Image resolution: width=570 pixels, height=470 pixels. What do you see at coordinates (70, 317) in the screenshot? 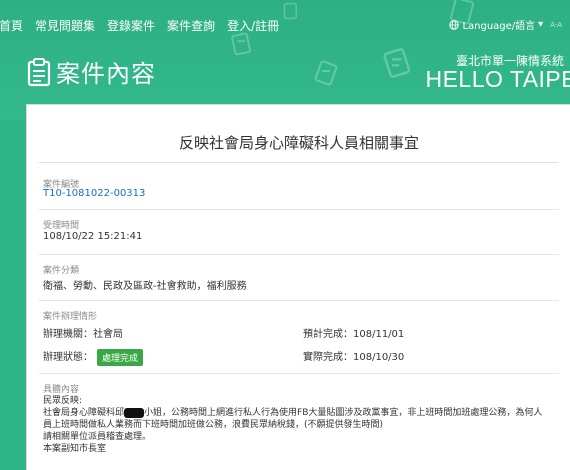
I see `handling-label: 案件辦理情形` at bounding box center [70, 317].